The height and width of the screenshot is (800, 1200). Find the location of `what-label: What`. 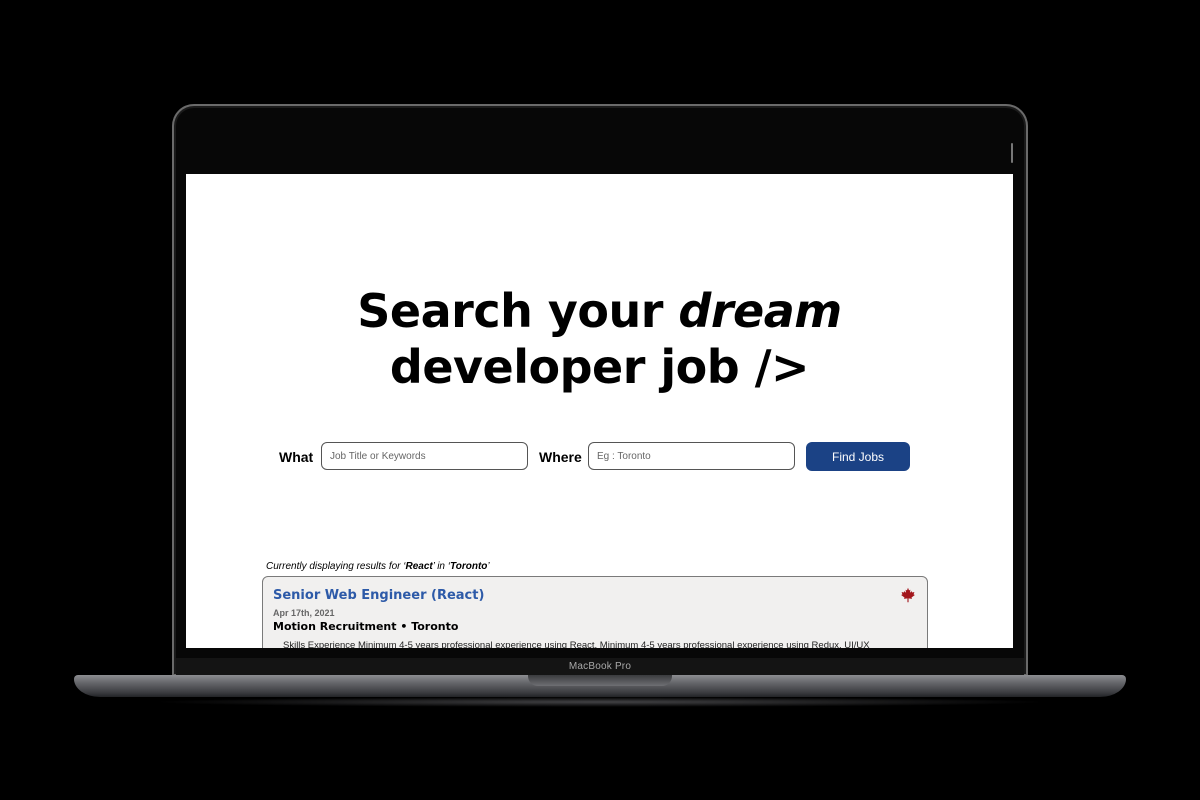

what-label: What is located at coordinates (296, 457).